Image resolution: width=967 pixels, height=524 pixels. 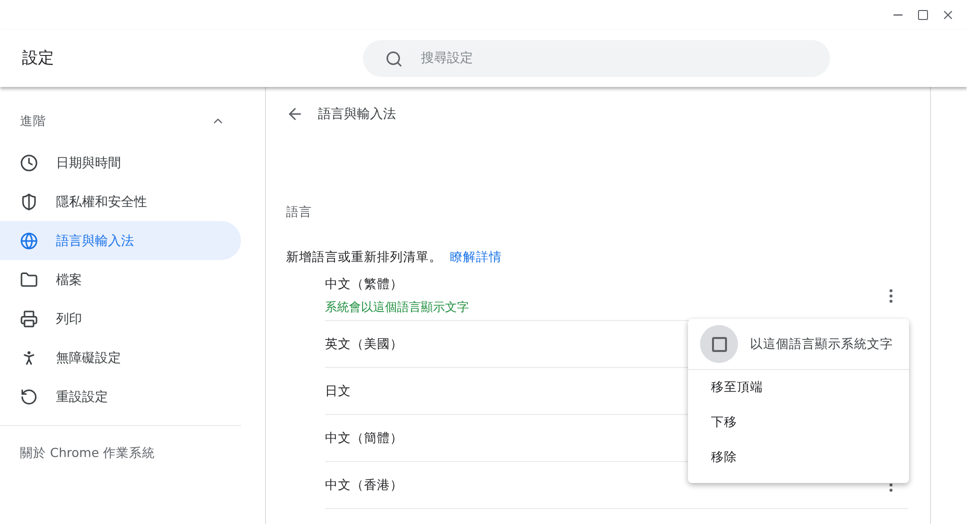 What do you see at coordinates (394, 257) in the screenshot?
I see `description-text: 新增語言或重新排列清單。 瞭解詳情` at bounding box center [394, 257].